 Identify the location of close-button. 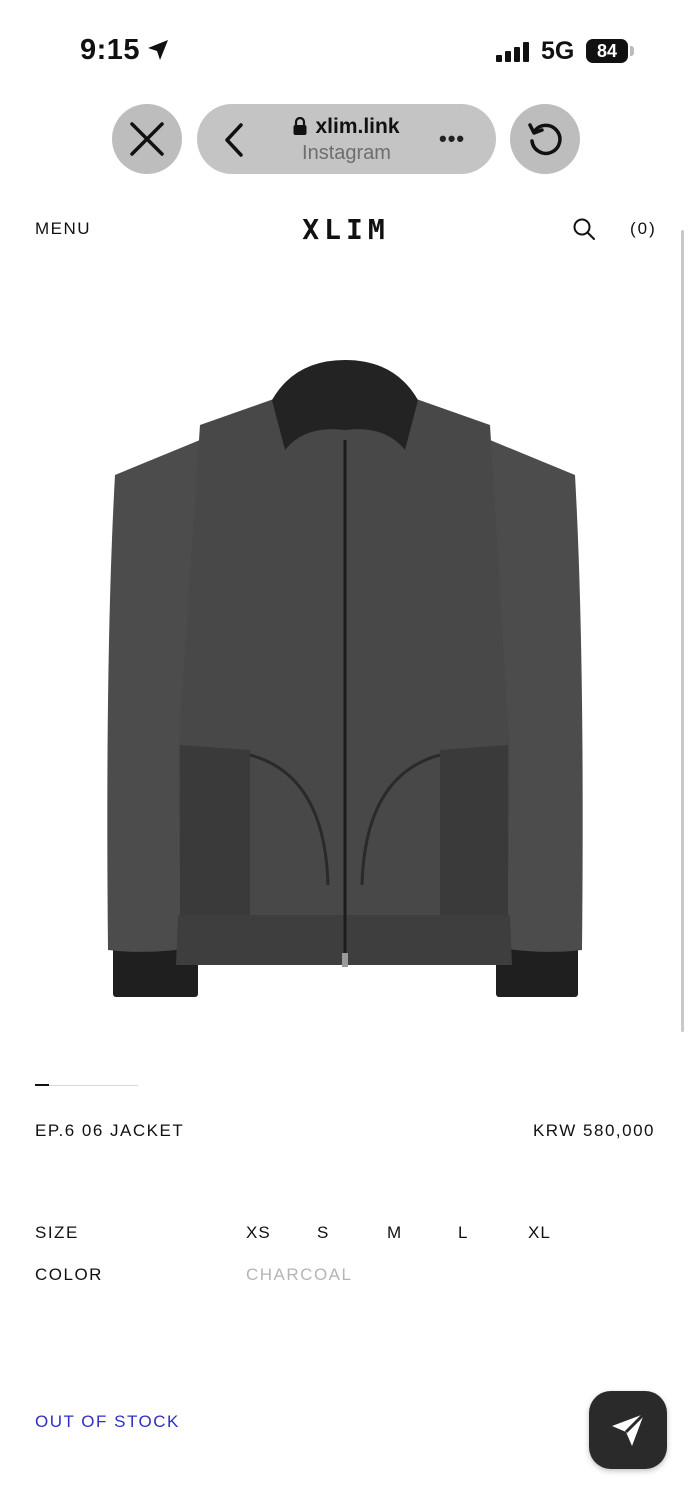
(147, 139).